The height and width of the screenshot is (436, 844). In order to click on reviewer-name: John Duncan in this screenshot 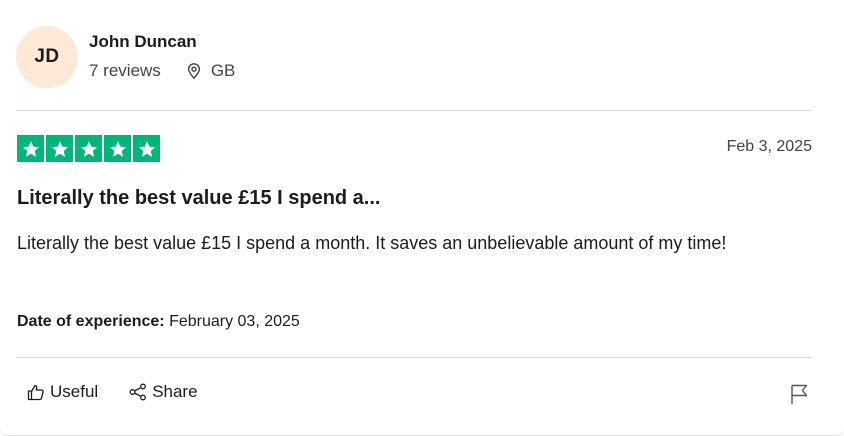, I will do `click(143, 42)`.